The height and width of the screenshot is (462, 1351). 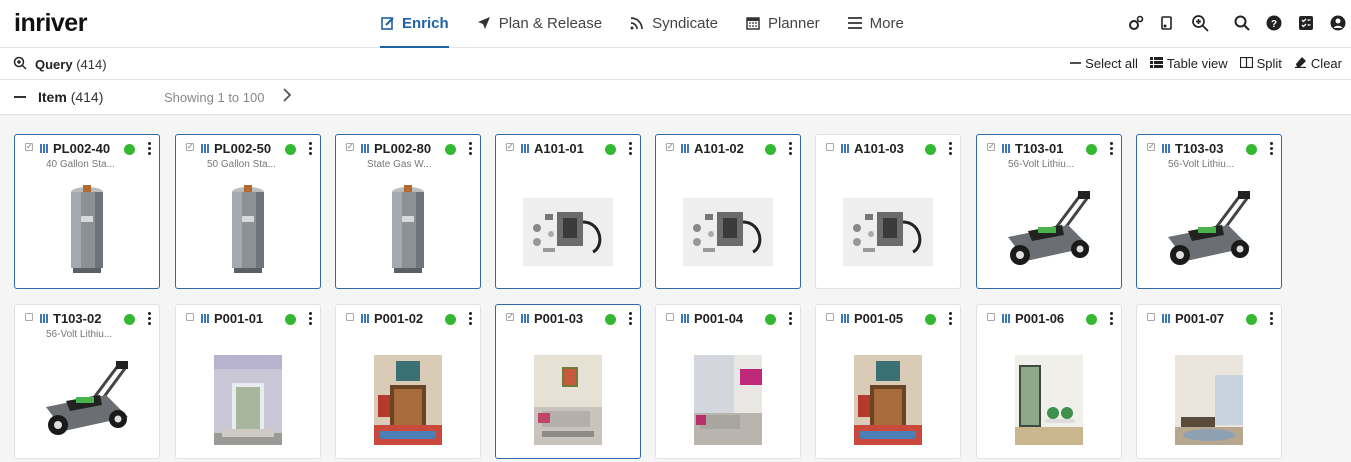 I want to click on nav-more: More, so click(x=876, y=23).